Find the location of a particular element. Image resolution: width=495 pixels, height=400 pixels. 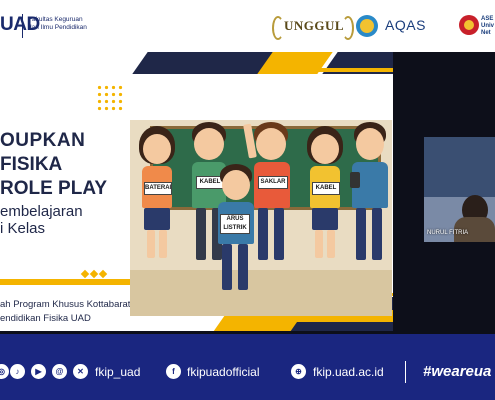

student-figure: ARUS LISTRIK is located at coordinates (237, 237).